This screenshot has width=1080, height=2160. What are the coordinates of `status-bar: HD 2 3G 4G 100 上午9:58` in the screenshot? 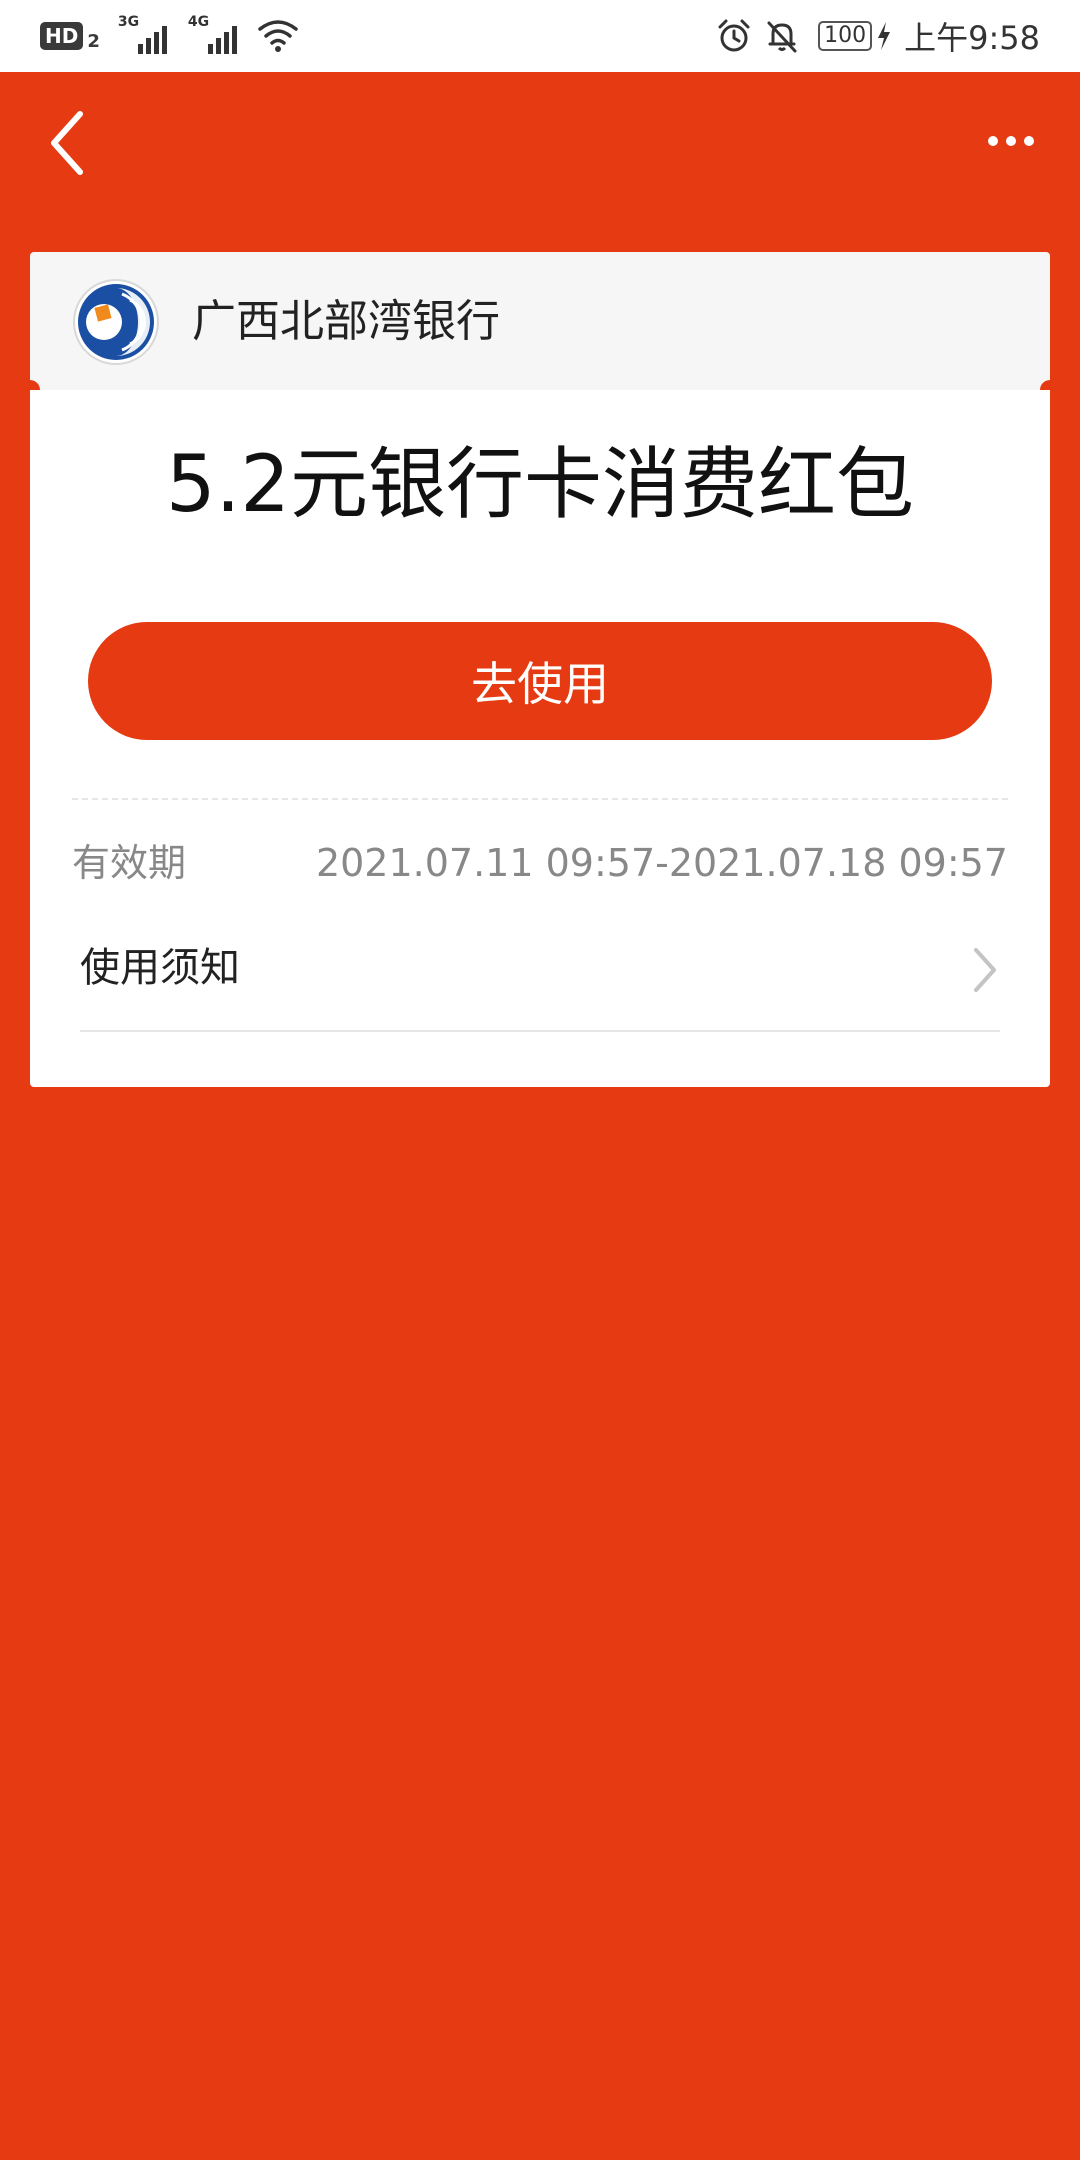 It's located at (540, 36).